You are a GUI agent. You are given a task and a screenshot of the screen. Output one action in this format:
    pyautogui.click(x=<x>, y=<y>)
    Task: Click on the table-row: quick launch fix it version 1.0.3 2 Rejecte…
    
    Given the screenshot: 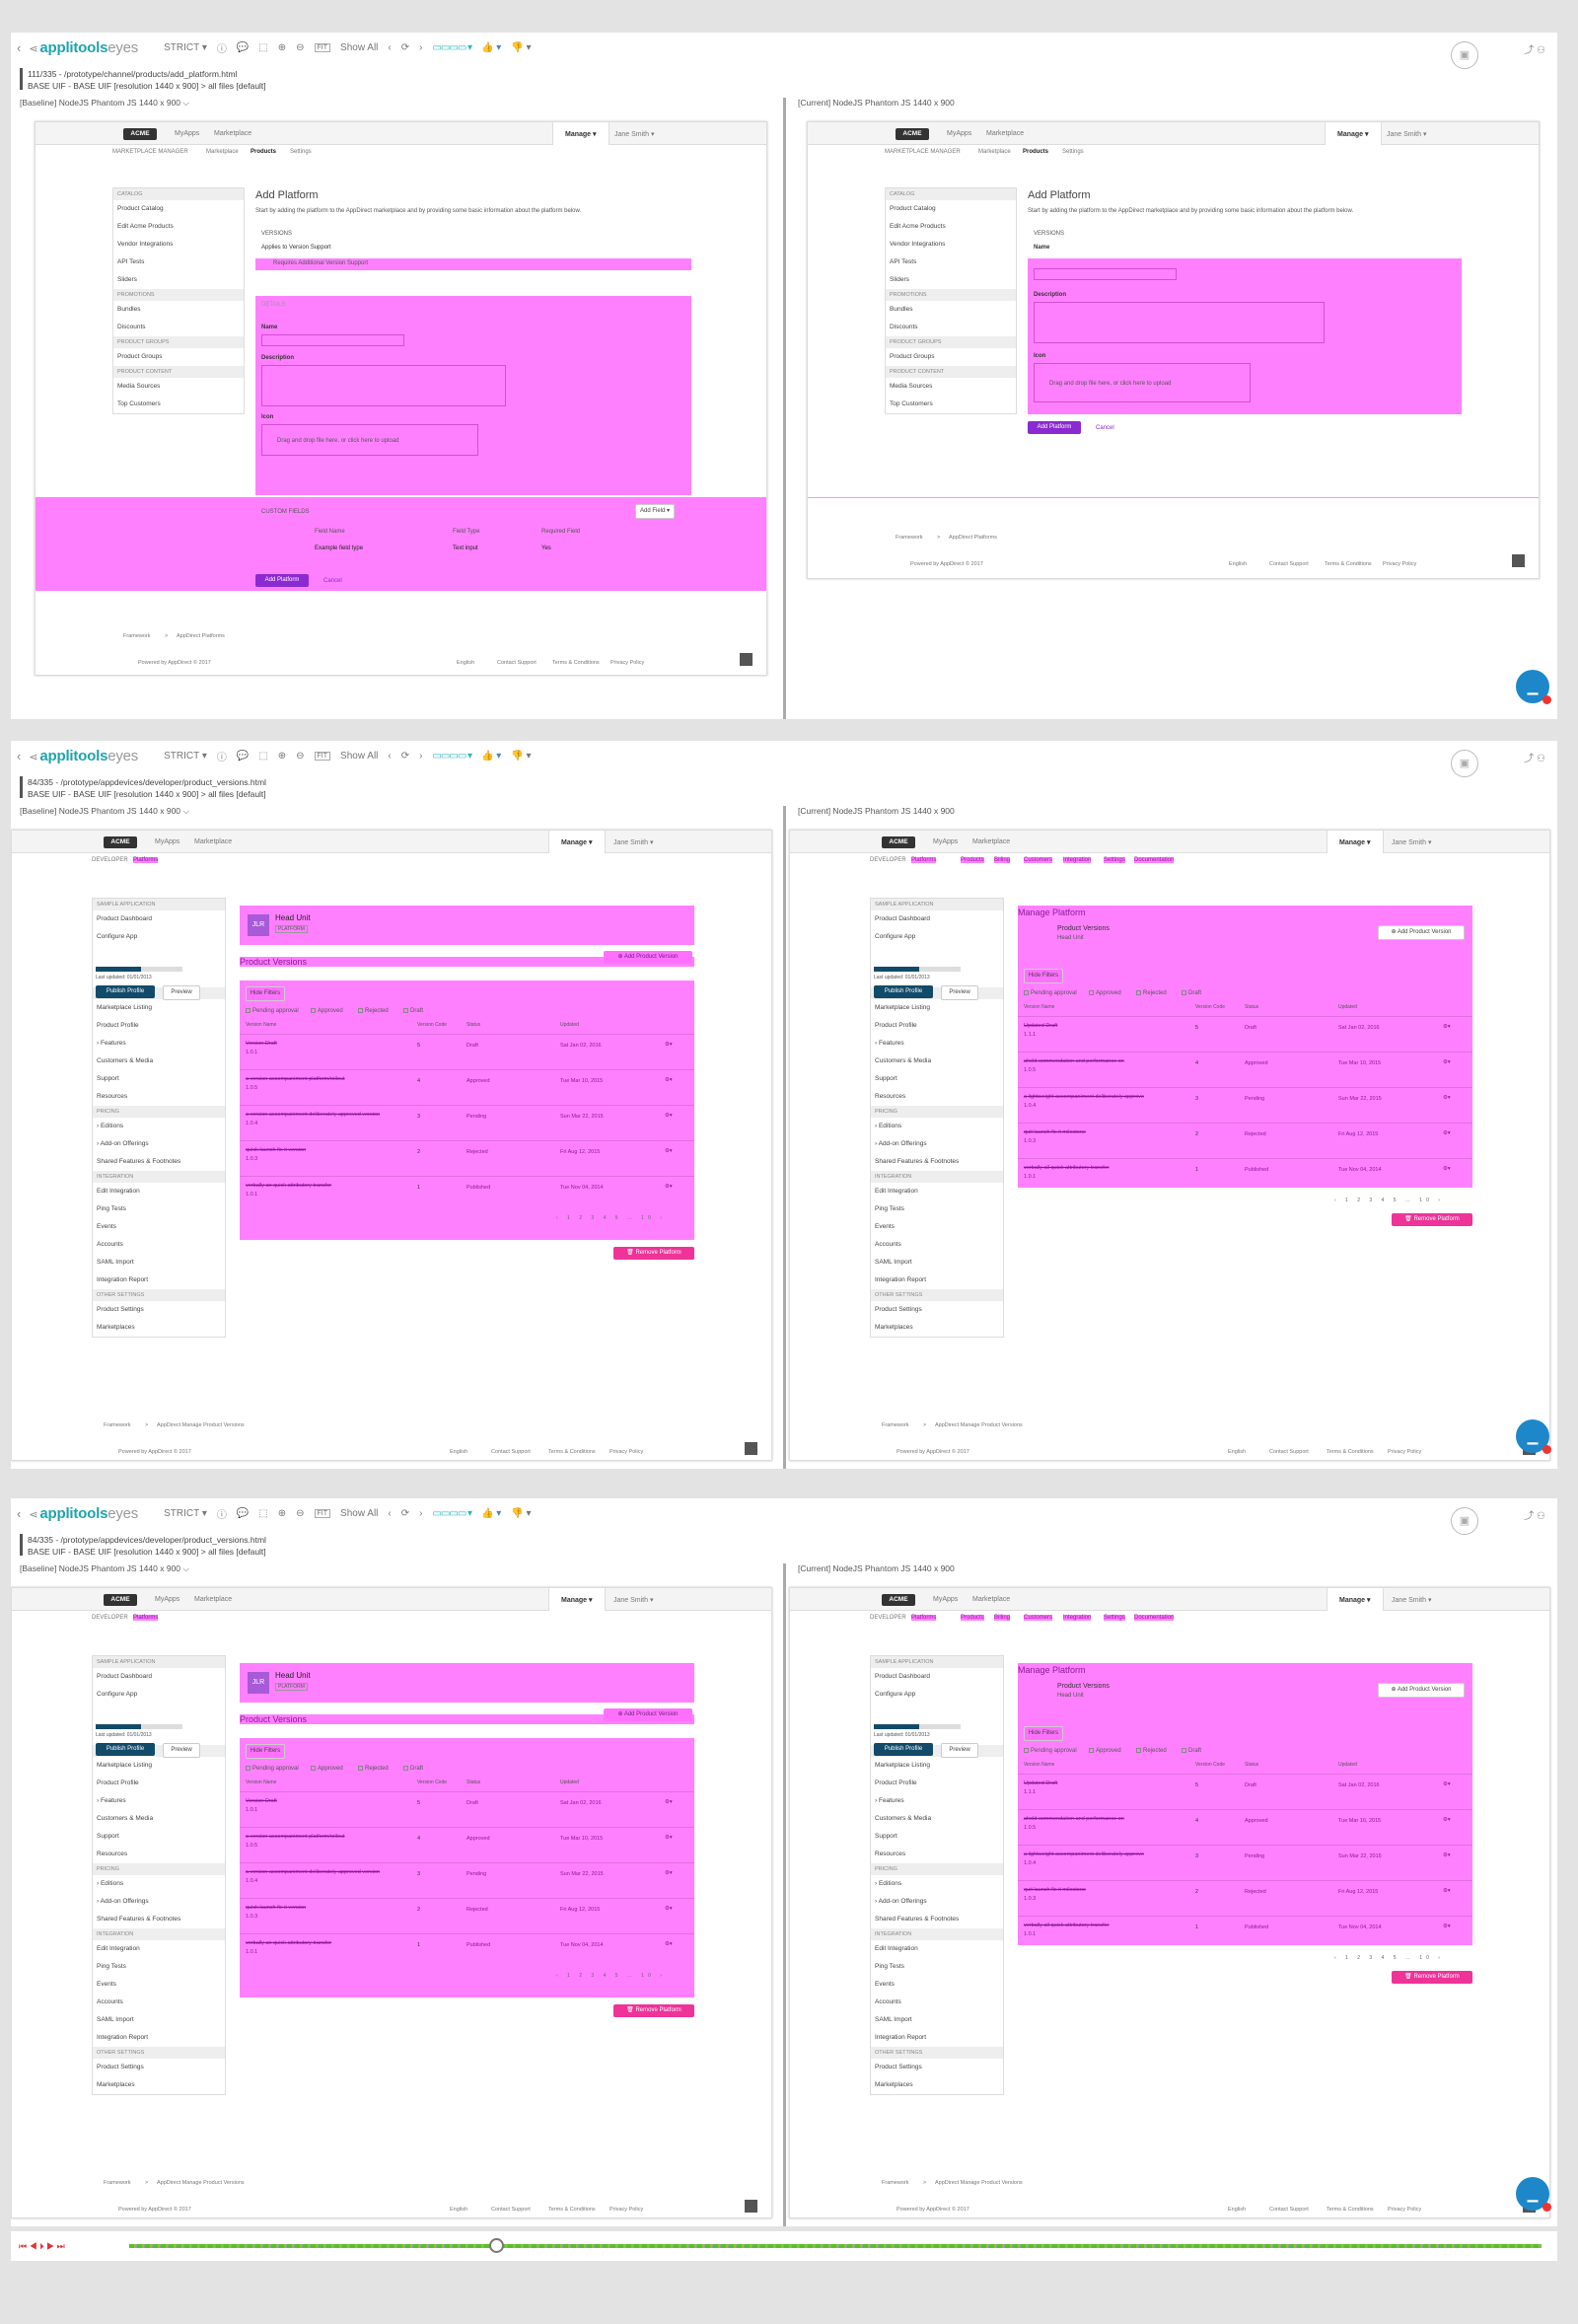 What is the action you would take?
    pyautogui.click(x=467, y=1915)
    